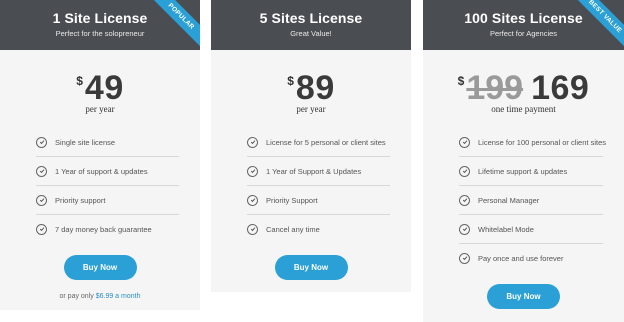  What do you see at coordinates (107, 200) in the screenshot?
I see `feature-item: Priority support` at bounding box center [107, 200].